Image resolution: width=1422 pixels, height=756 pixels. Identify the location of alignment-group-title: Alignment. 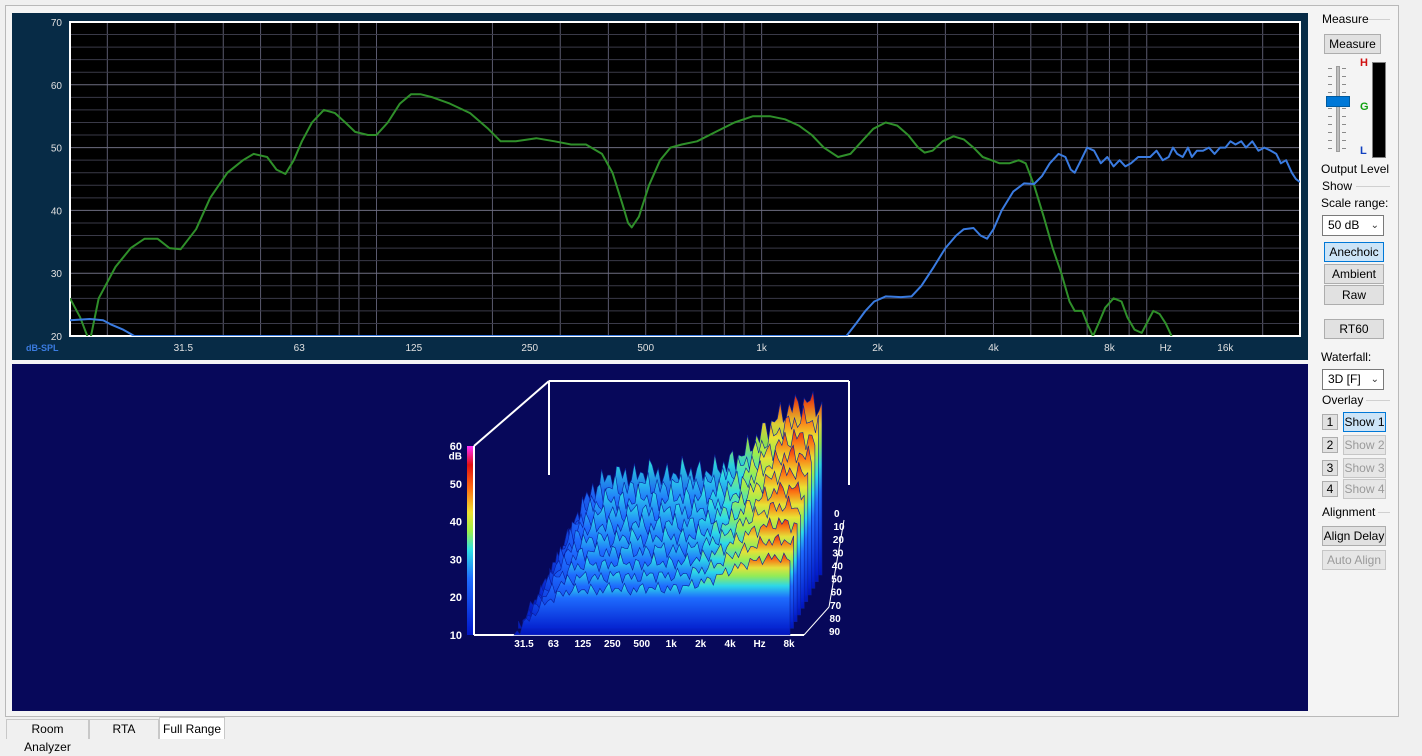
(1349, 512).